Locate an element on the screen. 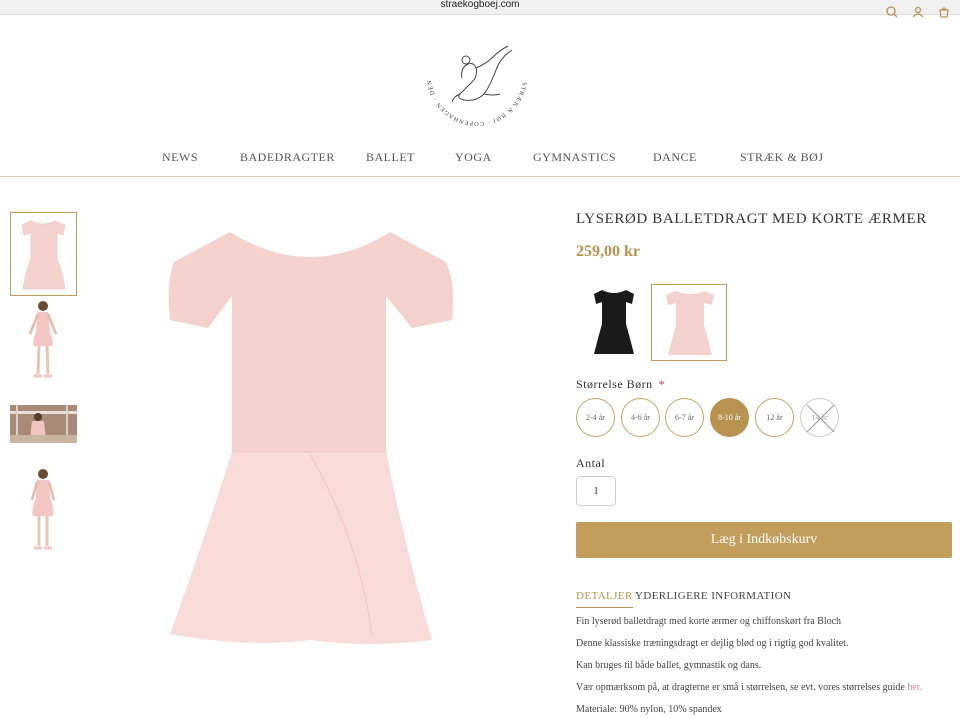  account-icon is located at coordinates (918, 12).